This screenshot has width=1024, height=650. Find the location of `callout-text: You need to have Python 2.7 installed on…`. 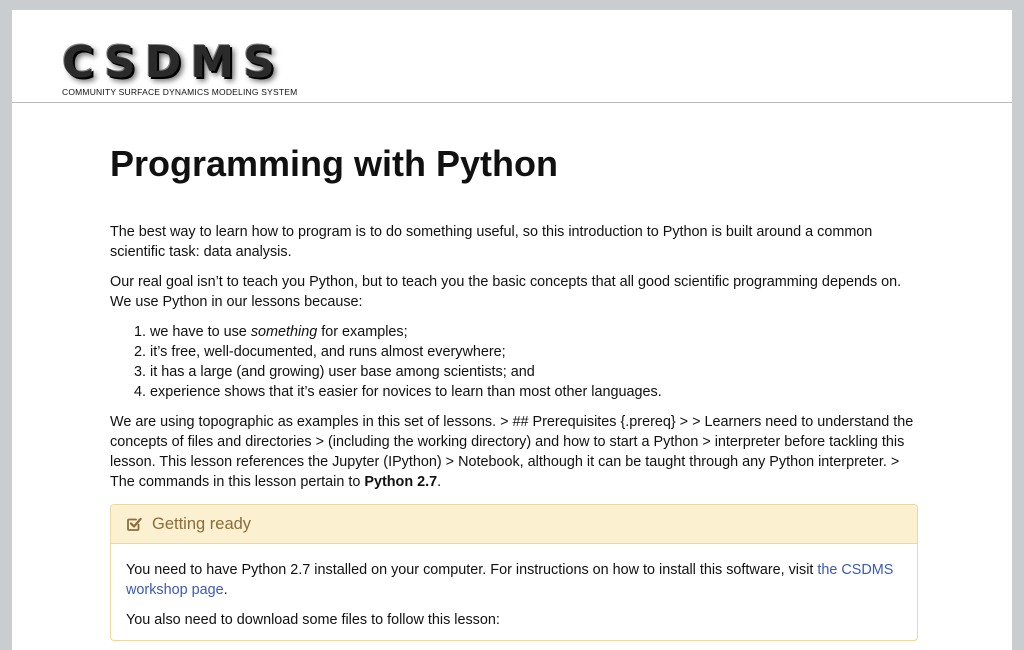

callout-text: You need to have Python 2.7 installed on… is located at coordinates (472, 570).